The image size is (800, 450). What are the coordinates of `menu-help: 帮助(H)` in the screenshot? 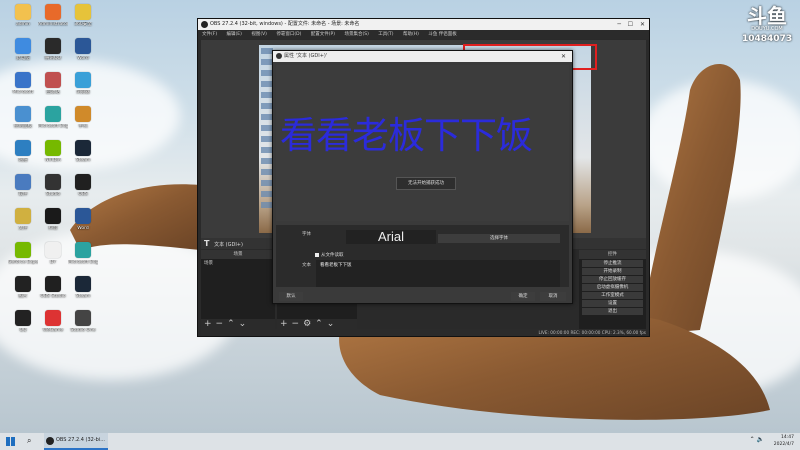 It's located at (411, 34).